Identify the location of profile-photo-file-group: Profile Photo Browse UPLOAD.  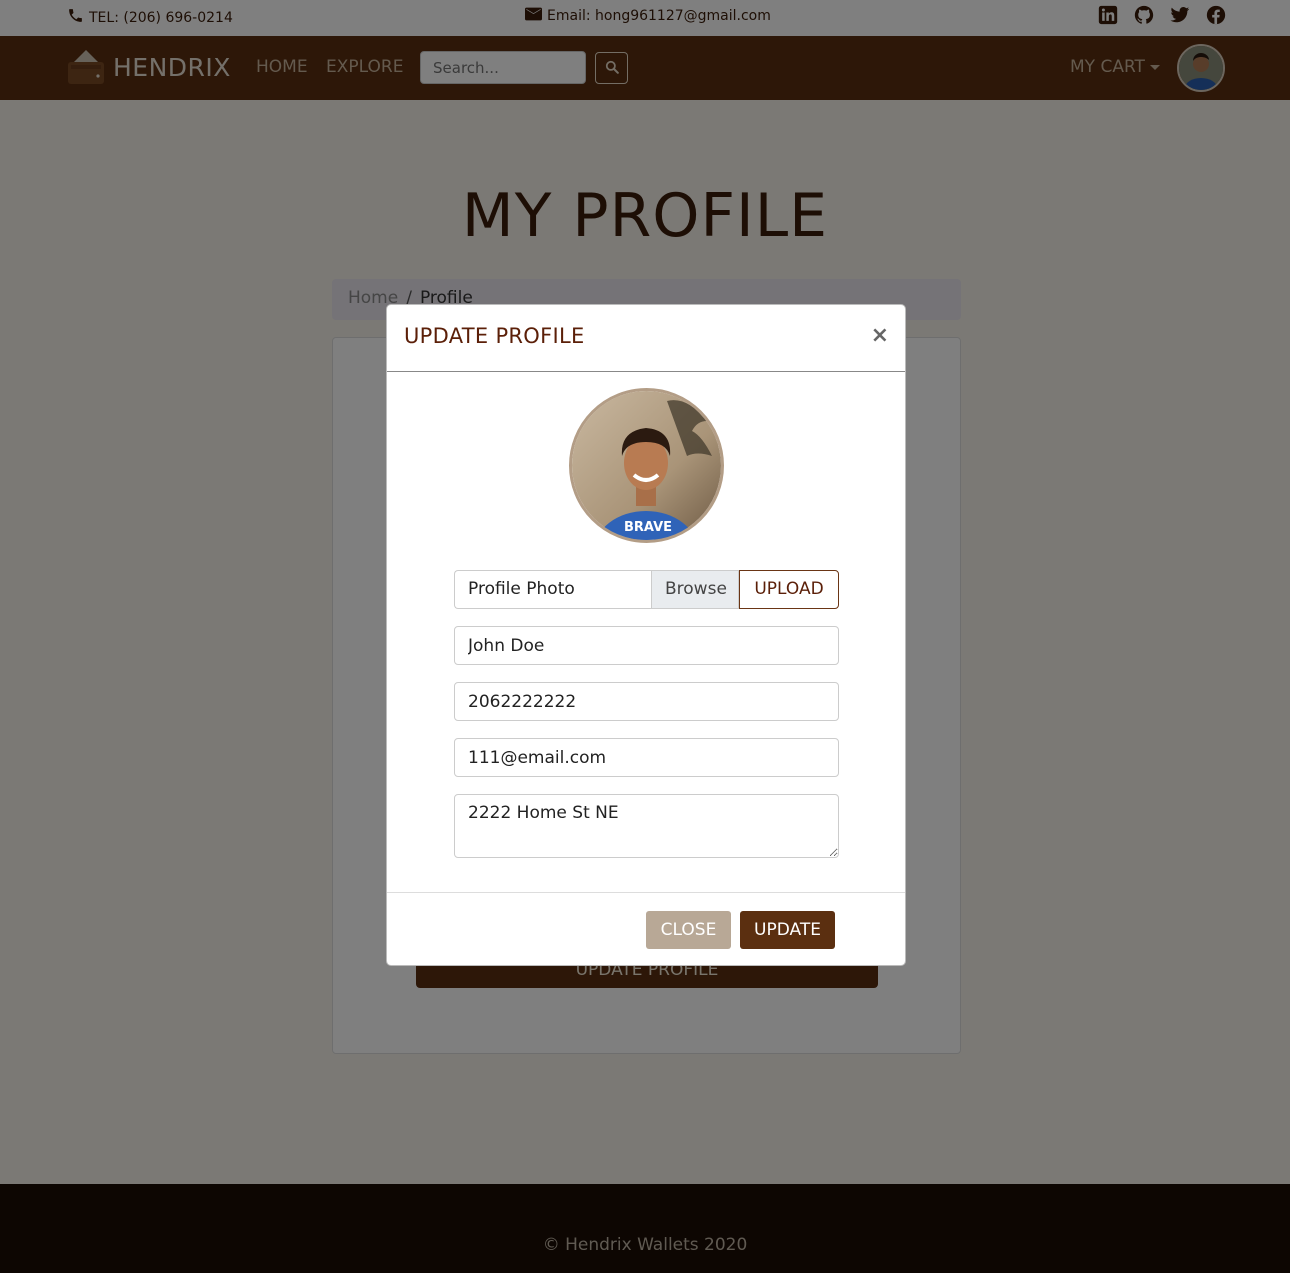
(646, 589).